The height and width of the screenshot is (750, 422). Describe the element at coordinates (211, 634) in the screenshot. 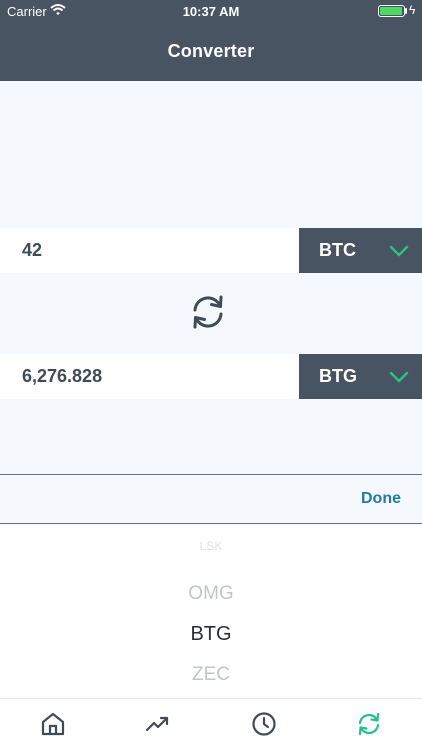

I see `picker-option-selected: BTG` at that location.